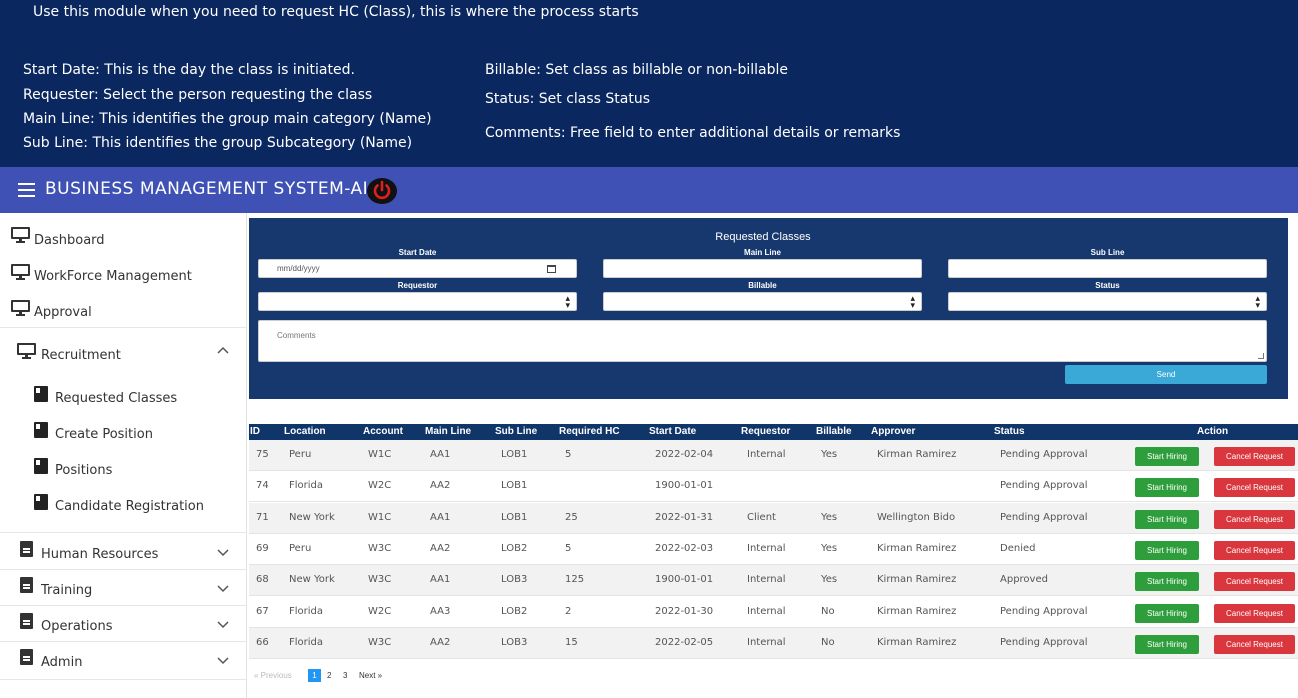 The height and width of the screenshot is (698, 1298). Describe the element at coordinates (1166, 374) in the screenshot. I see `send-button: Send` at that location.